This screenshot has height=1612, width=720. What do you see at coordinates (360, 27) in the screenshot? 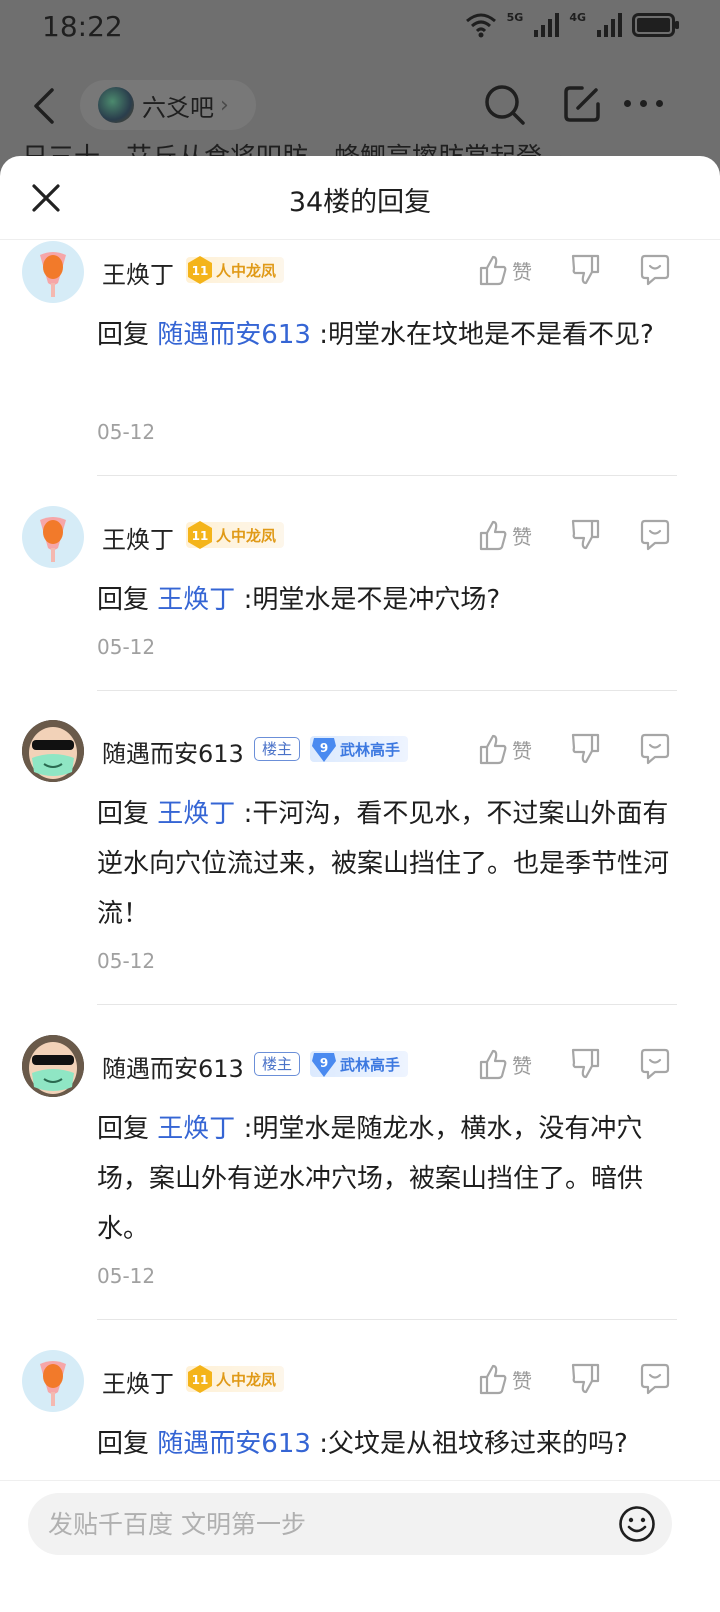
I see `status-bar: 18:22 5G 4G` at bounding box center [360, 27].